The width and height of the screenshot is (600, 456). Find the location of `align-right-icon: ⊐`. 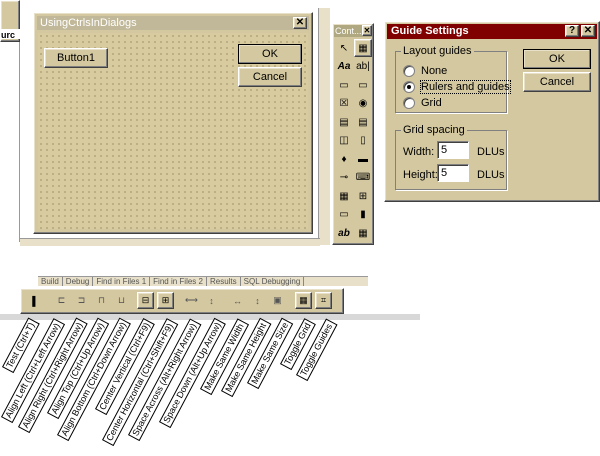

align-right-icon: ⊐ is located at coordinates (81, 300).